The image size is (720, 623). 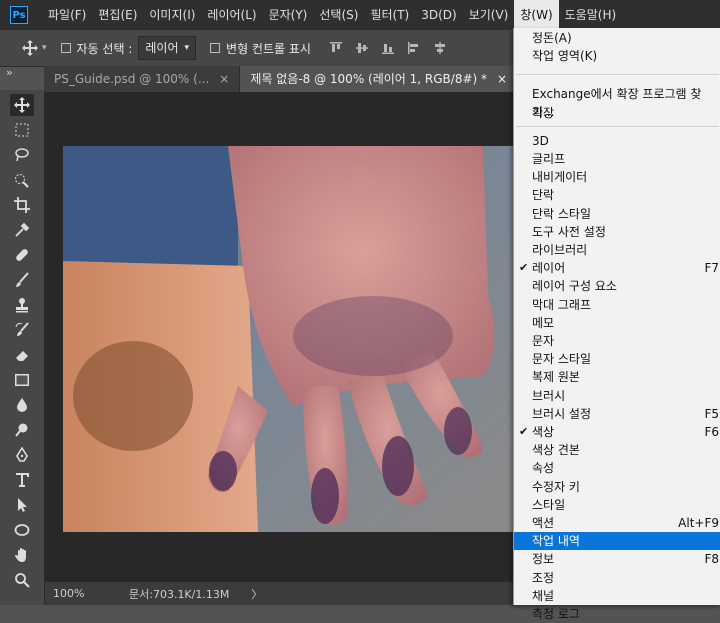 I want to click on hand-tool, so click(x=22, y=555).